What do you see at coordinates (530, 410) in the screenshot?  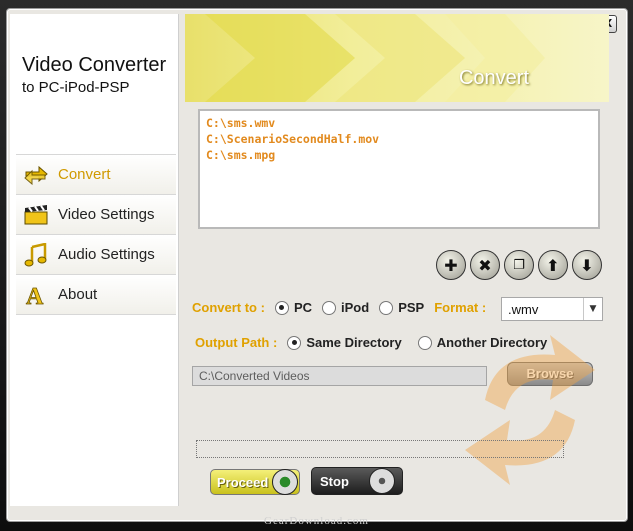 I see `convert-decoration-icon` at bounding box center [530, 410].